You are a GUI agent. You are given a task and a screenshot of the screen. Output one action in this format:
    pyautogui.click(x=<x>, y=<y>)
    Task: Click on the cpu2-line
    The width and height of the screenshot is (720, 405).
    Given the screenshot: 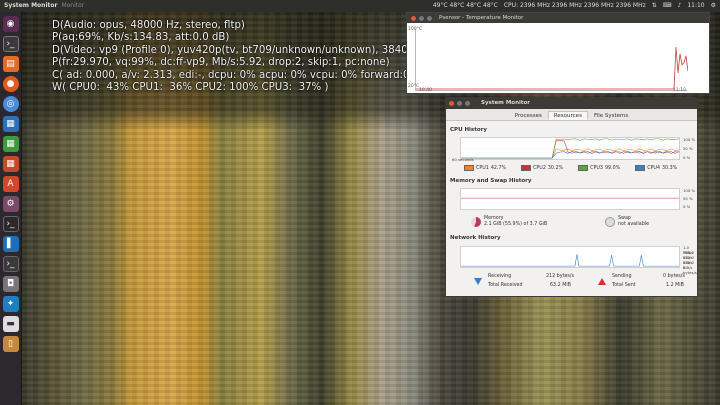 What is the action you would take?
    pyautogui.click(x=570, y=149)
    